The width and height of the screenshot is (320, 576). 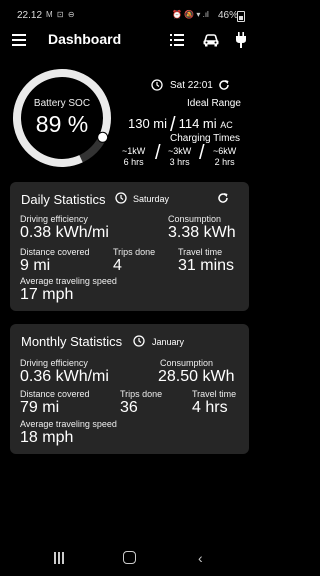 What do you see at coordinates (62, 124) in the screenshot?
I see `battery-soc-value: 89 %` at bounding box center [62, 124].